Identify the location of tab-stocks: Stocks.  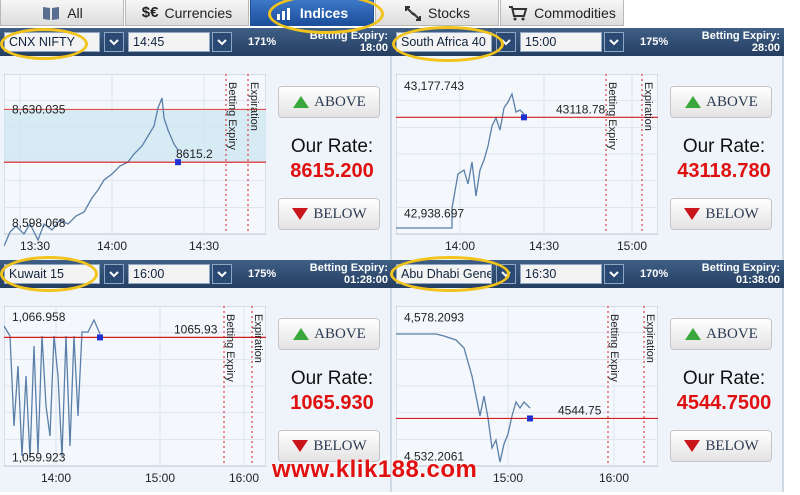
(437, 13).